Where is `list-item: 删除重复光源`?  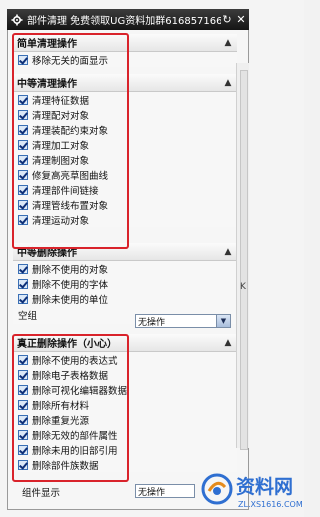
list-item: 删除重复光源 is located at coordinates (125, 419).